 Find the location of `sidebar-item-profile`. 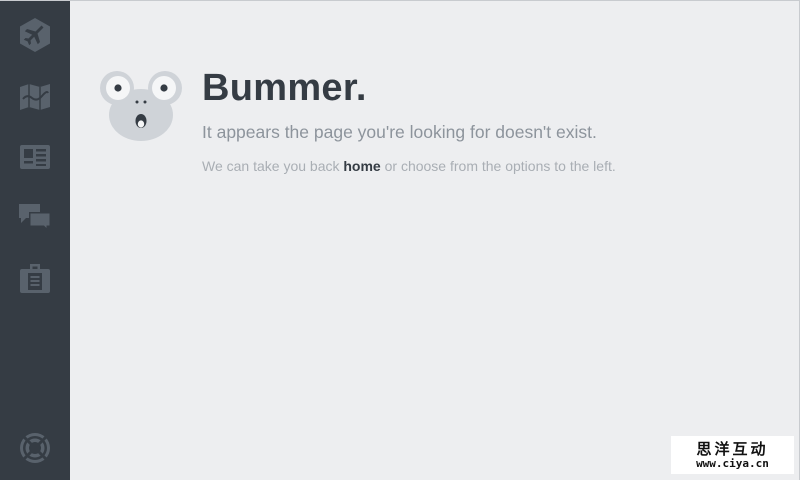

sidebar-item-profile is located at coordinates (35, 157).